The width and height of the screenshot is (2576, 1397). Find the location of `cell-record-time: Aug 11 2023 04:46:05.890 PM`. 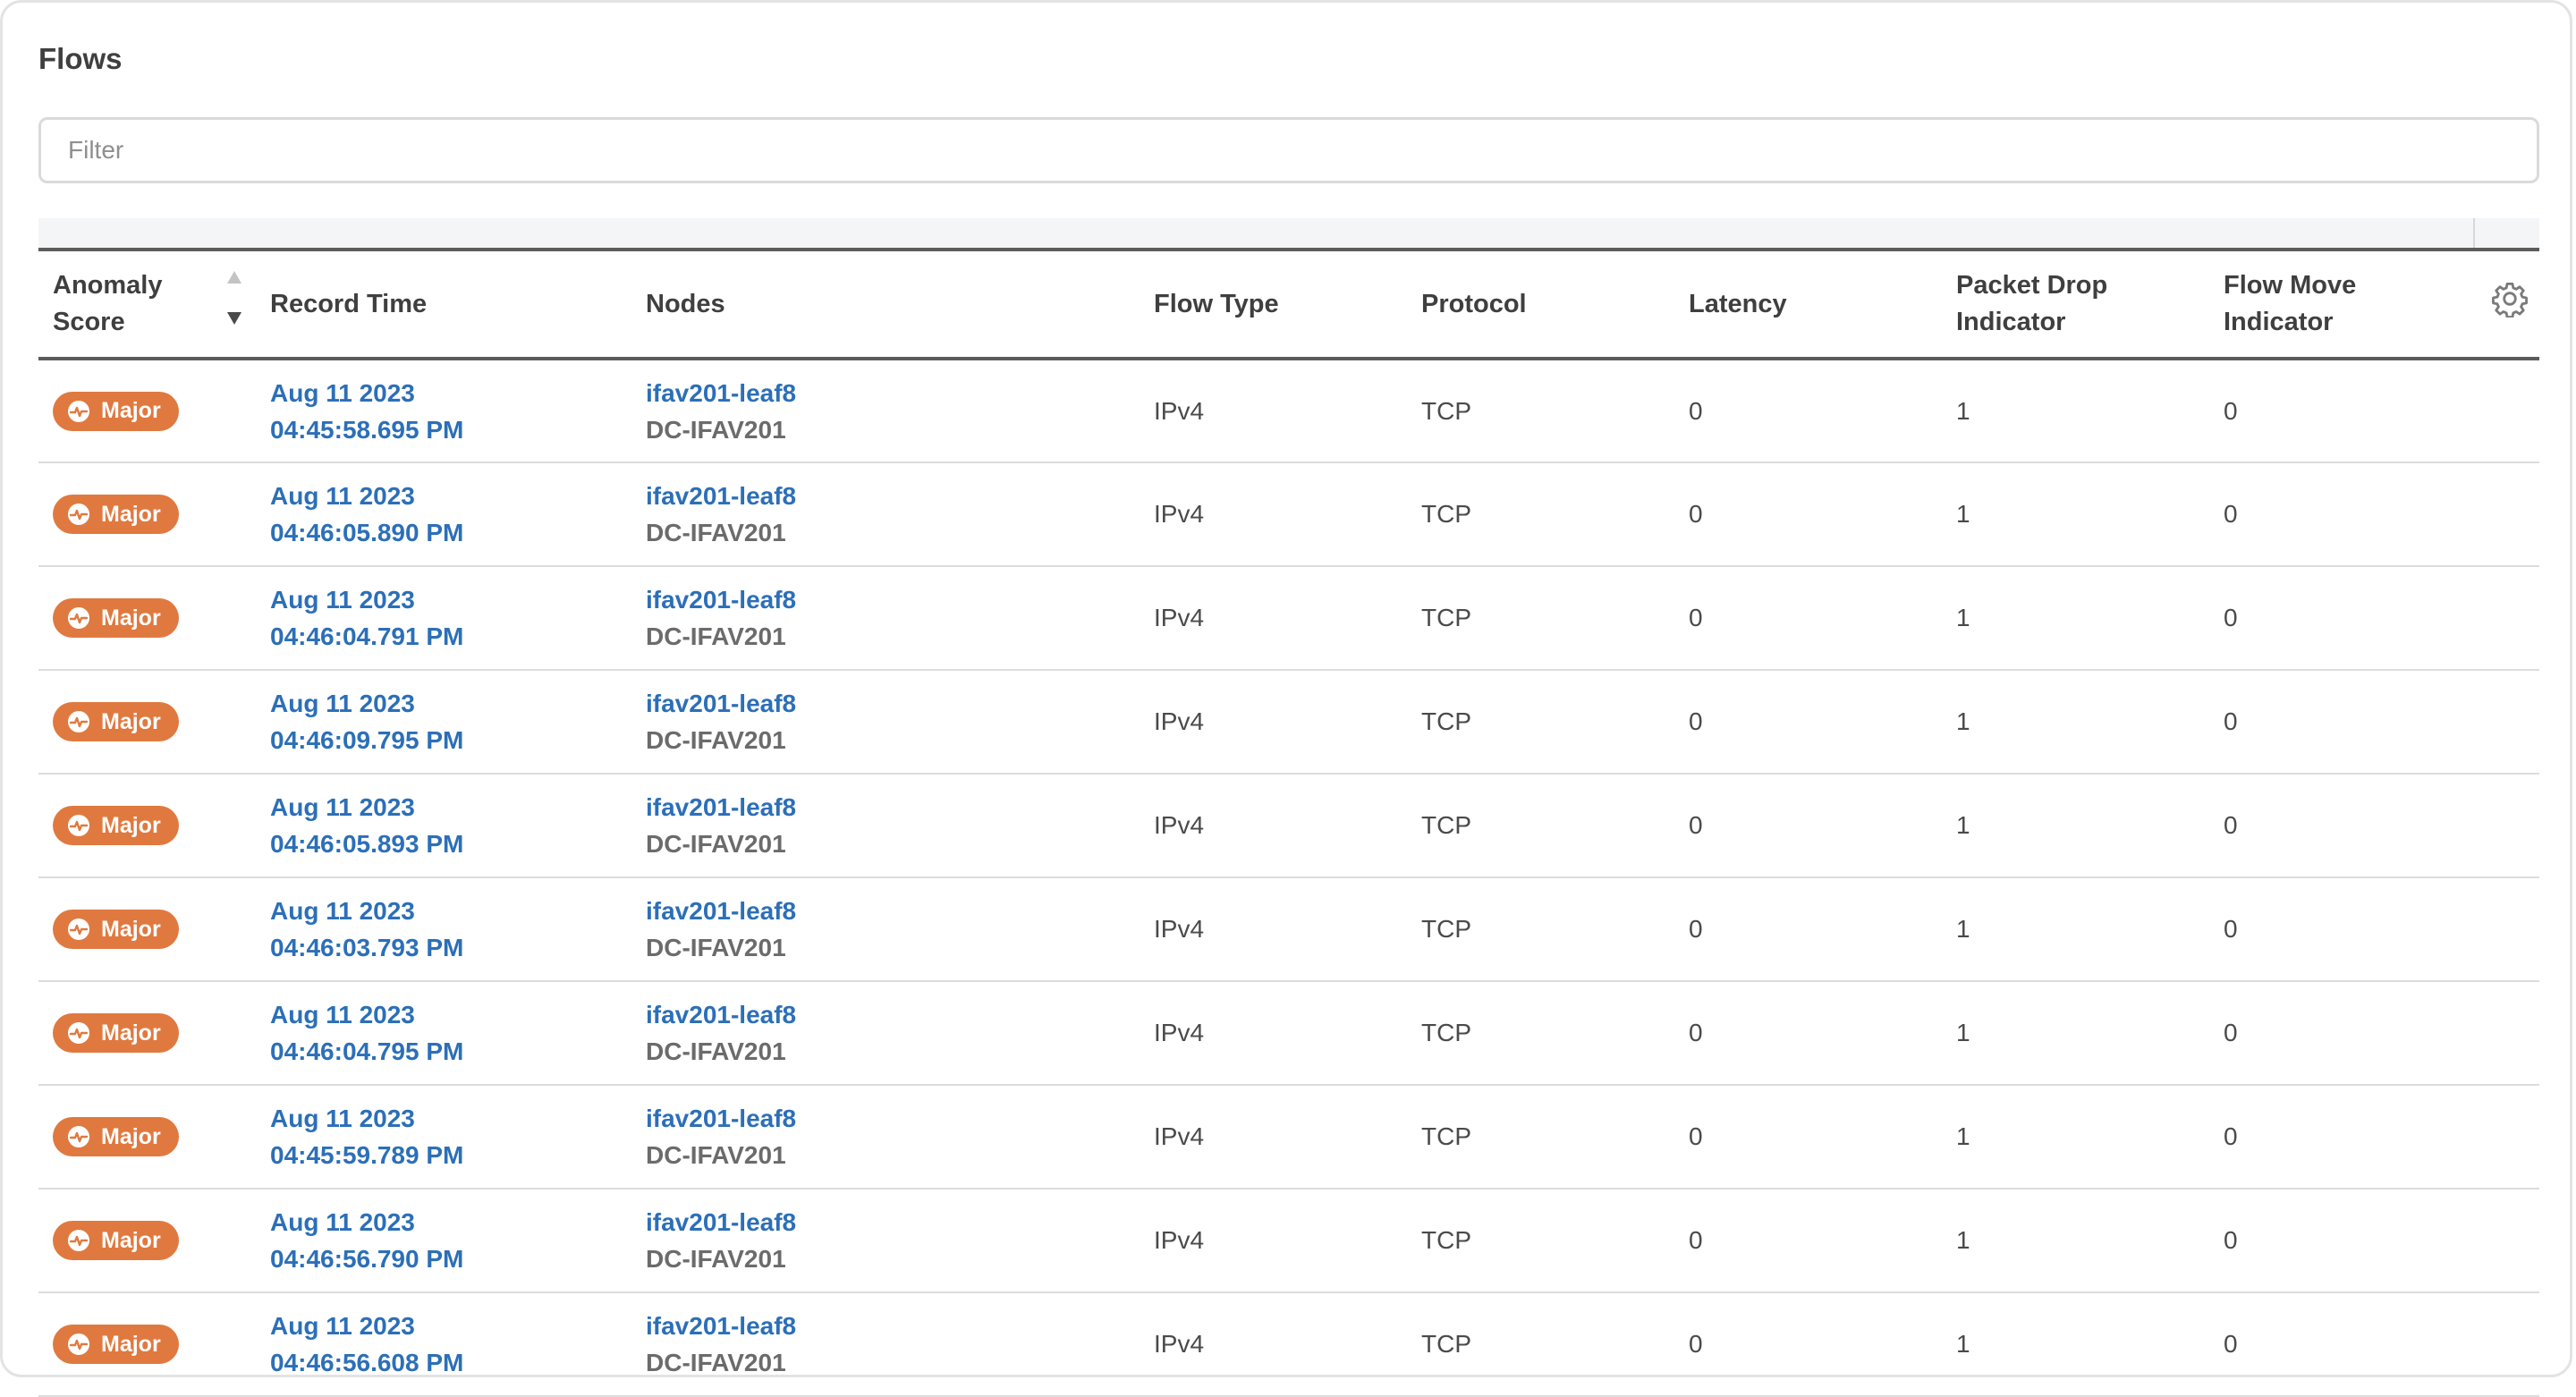

cell-record-time: Aug 11 2023 04:46:05.890 PM is located at coordinates (443, 514).